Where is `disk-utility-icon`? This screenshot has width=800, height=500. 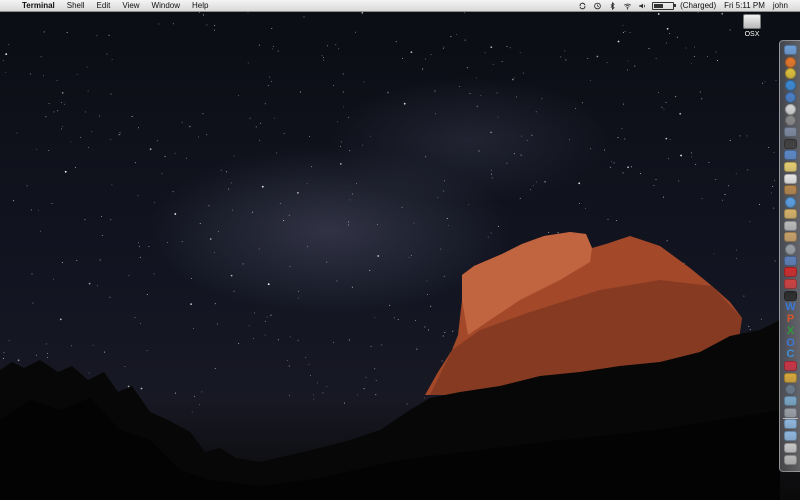 disk-utility-icon is located at coordinates (790, 249).